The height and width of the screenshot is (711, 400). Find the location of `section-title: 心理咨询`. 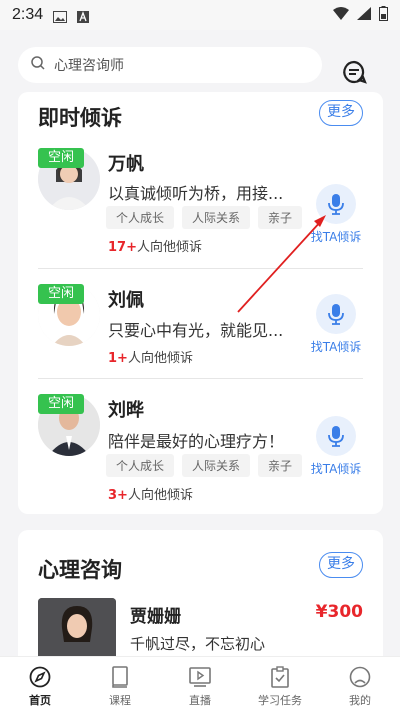

section-title: 心理咨询 is located at coordinates (80, 570).